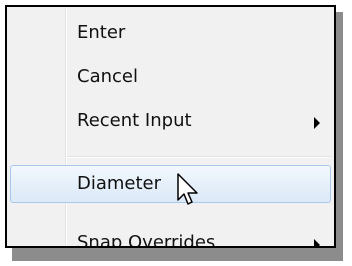  Describe the element at coordinates (119, 183) in the screenshot. I see `menu-item-label: Diameter` at that location.